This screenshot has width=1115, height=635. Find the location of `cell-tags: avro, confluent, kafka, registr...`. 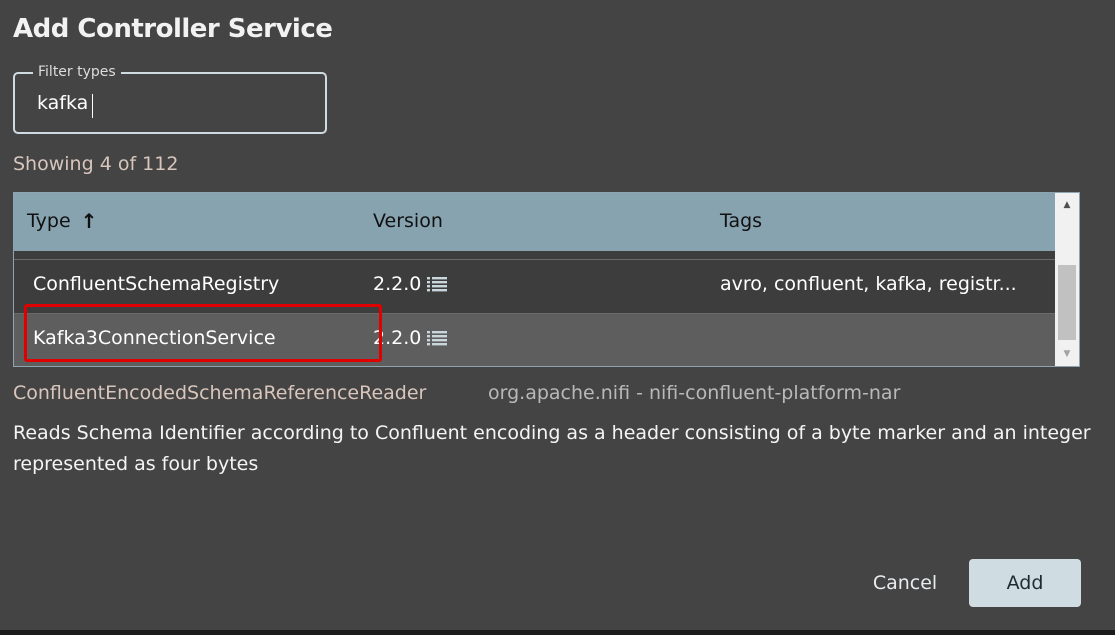

cell-tags: avro, confluent, kafka, registr... is located at coordinates (868, 284).